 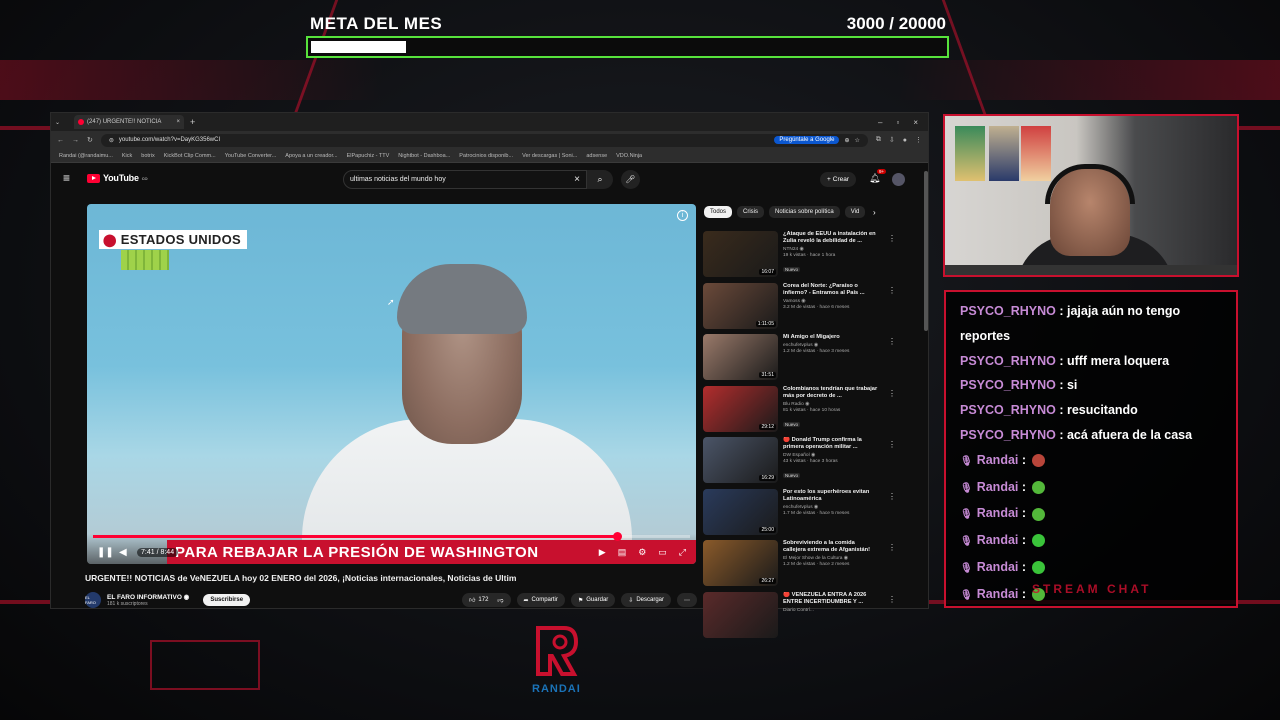 I want to click on extensions-icon: ⧉, so click(x=878, y=140).